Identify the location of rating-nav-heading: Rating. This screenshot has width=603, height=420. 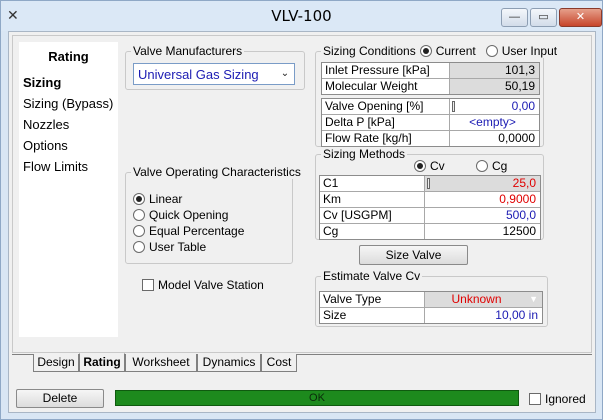
(68, 56).